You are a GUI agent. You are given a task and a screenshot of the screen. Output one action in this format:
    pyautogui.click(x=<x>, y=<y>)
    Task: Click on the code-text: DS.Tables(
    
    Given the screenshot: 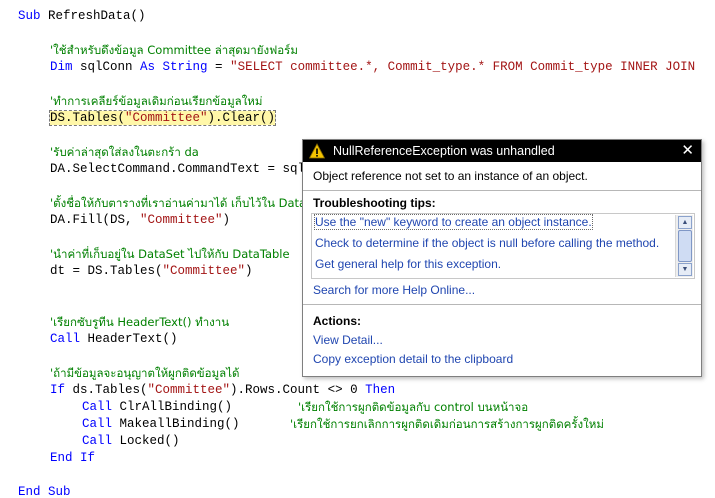 What is the action you would take?
    pyautogui.click(x=88, y=118)
    